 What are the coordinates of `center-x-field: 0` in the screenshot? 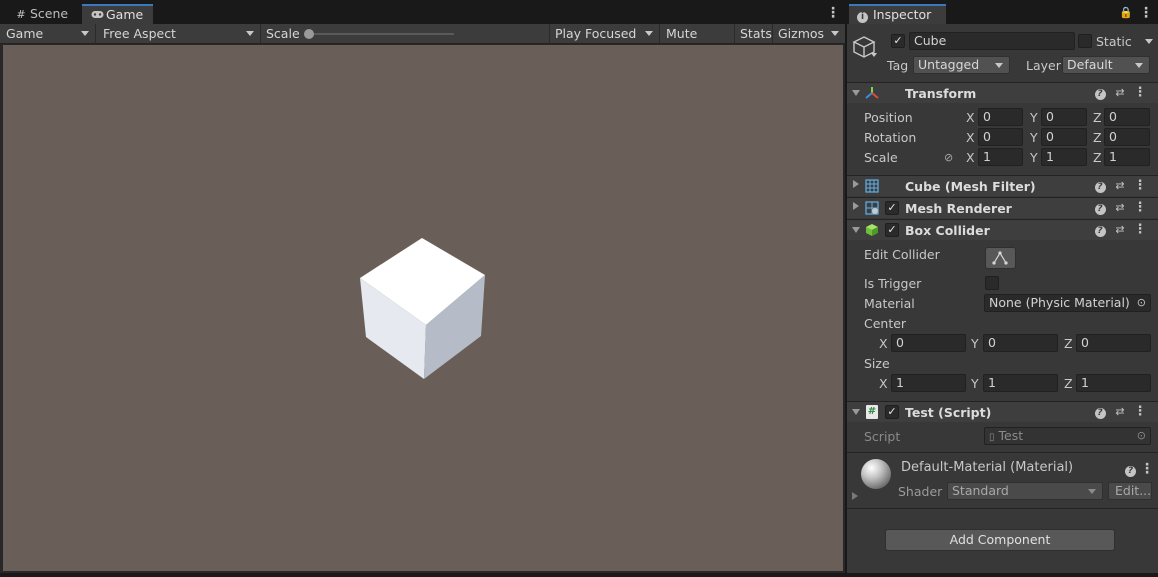 It's located at (928, 343).